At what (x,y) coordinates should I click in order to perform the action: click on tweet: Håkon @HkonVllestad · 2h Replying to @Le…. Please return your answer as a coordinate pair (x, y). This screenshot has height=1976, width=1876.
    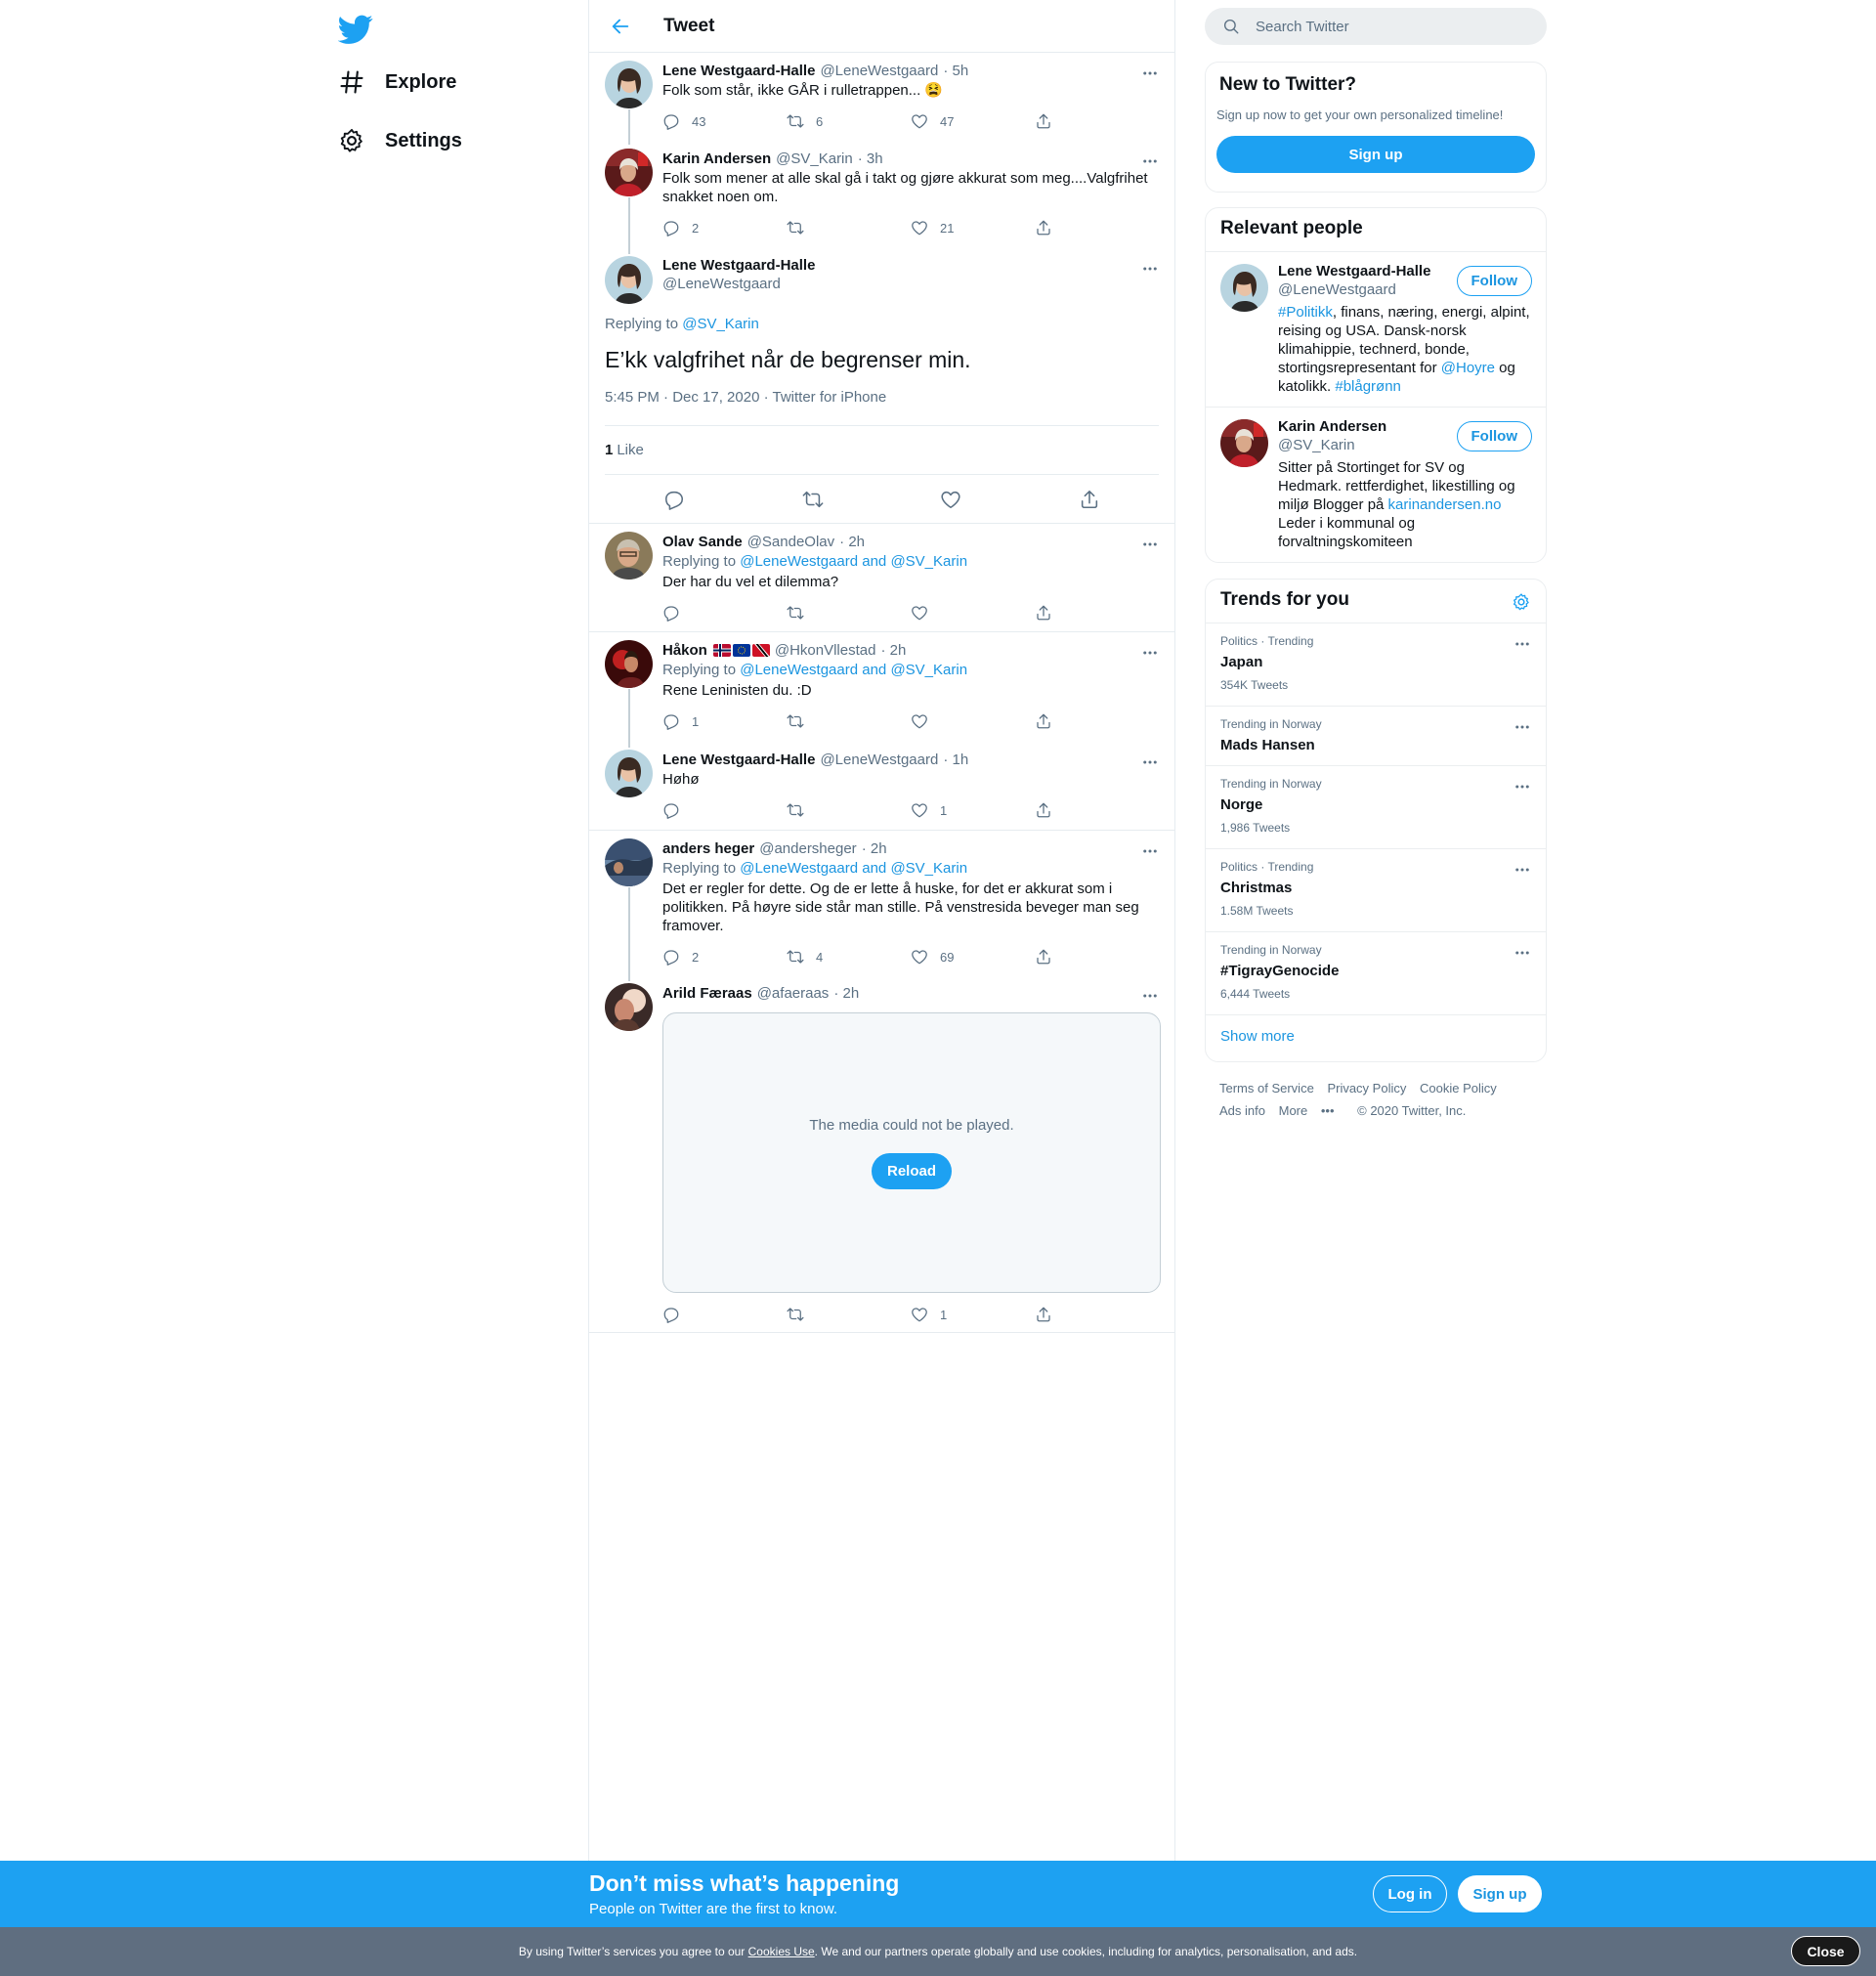
    Looking at the image, I should click on (881, 688).